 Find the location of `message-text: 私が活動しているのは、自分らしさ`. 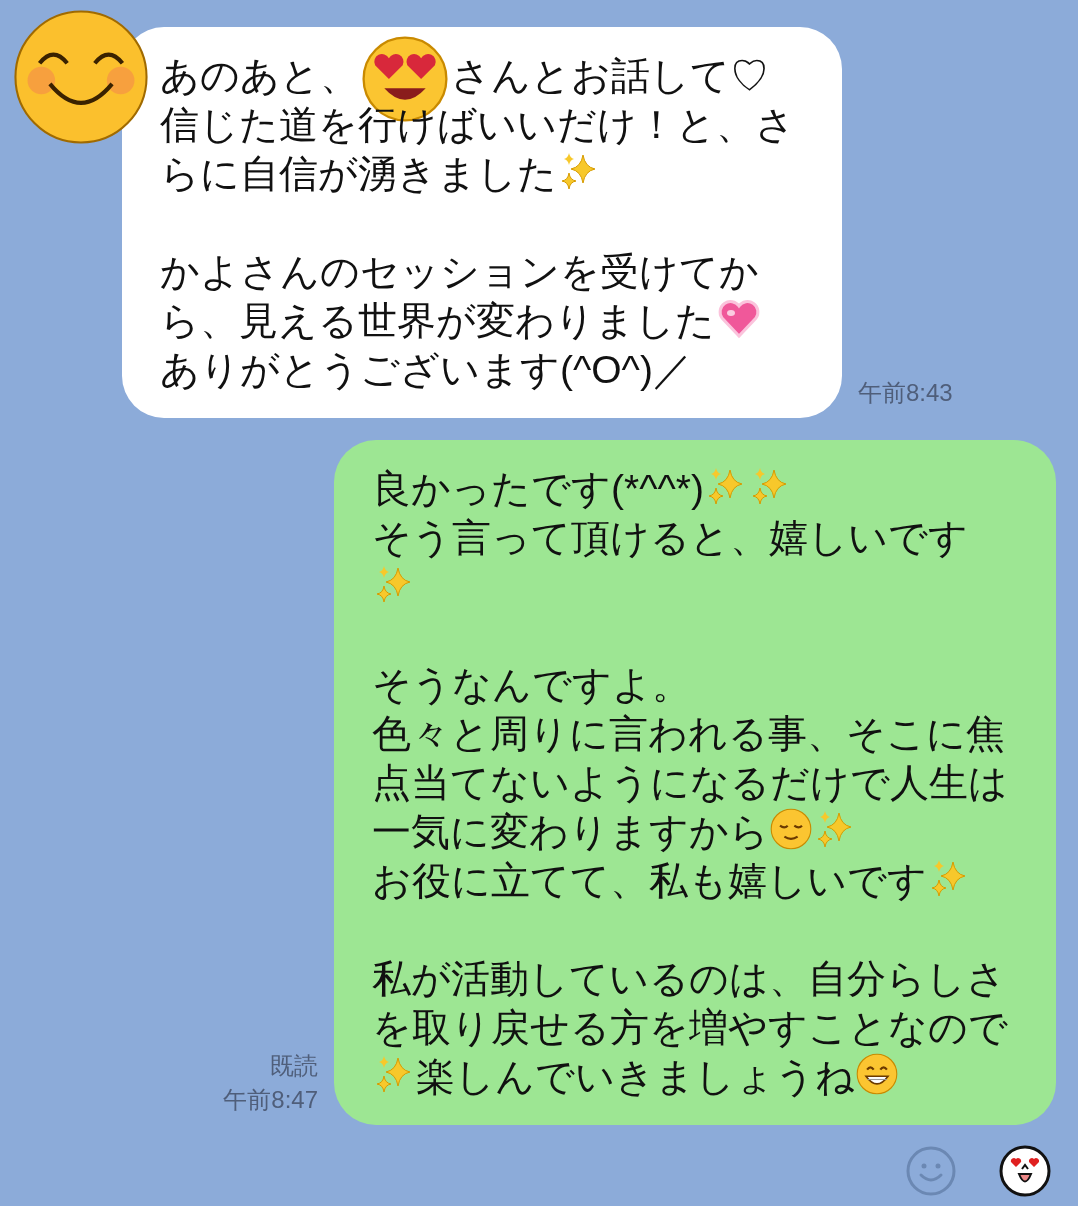

message-text: 私が活動しているのは、自分らしさ is located at coordinates (689, 978).